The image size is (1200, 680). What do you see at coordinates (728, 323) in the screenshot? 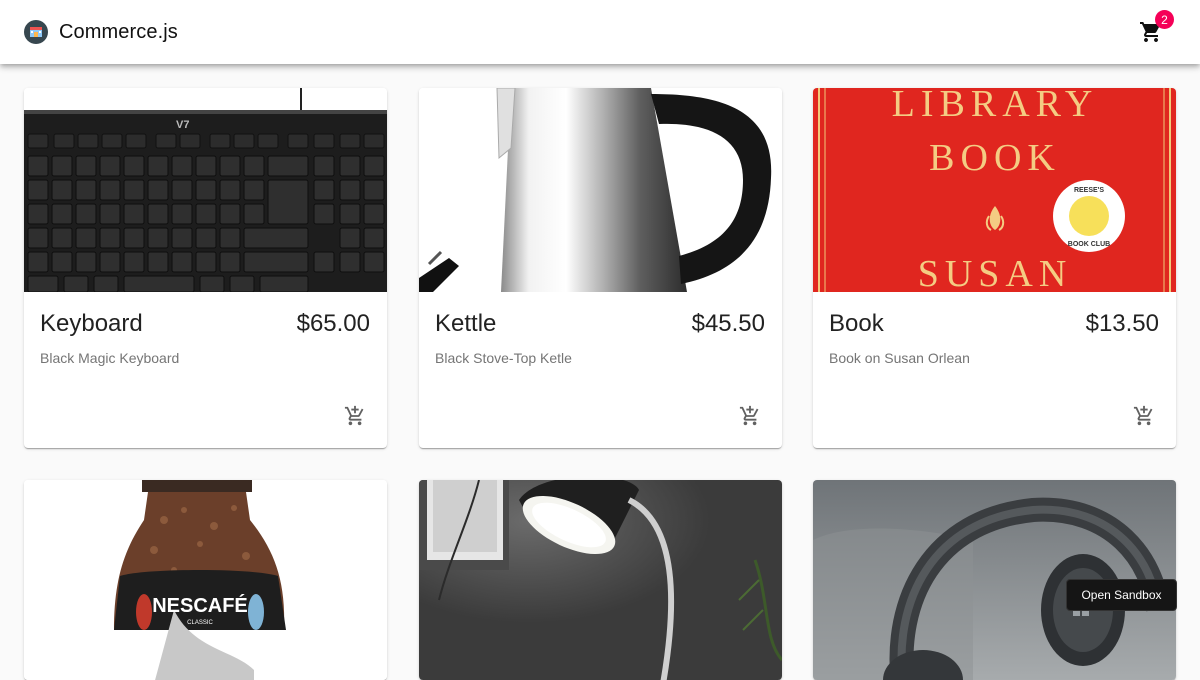
I see `product-price: $45.50` at bounding box center [728, 323].